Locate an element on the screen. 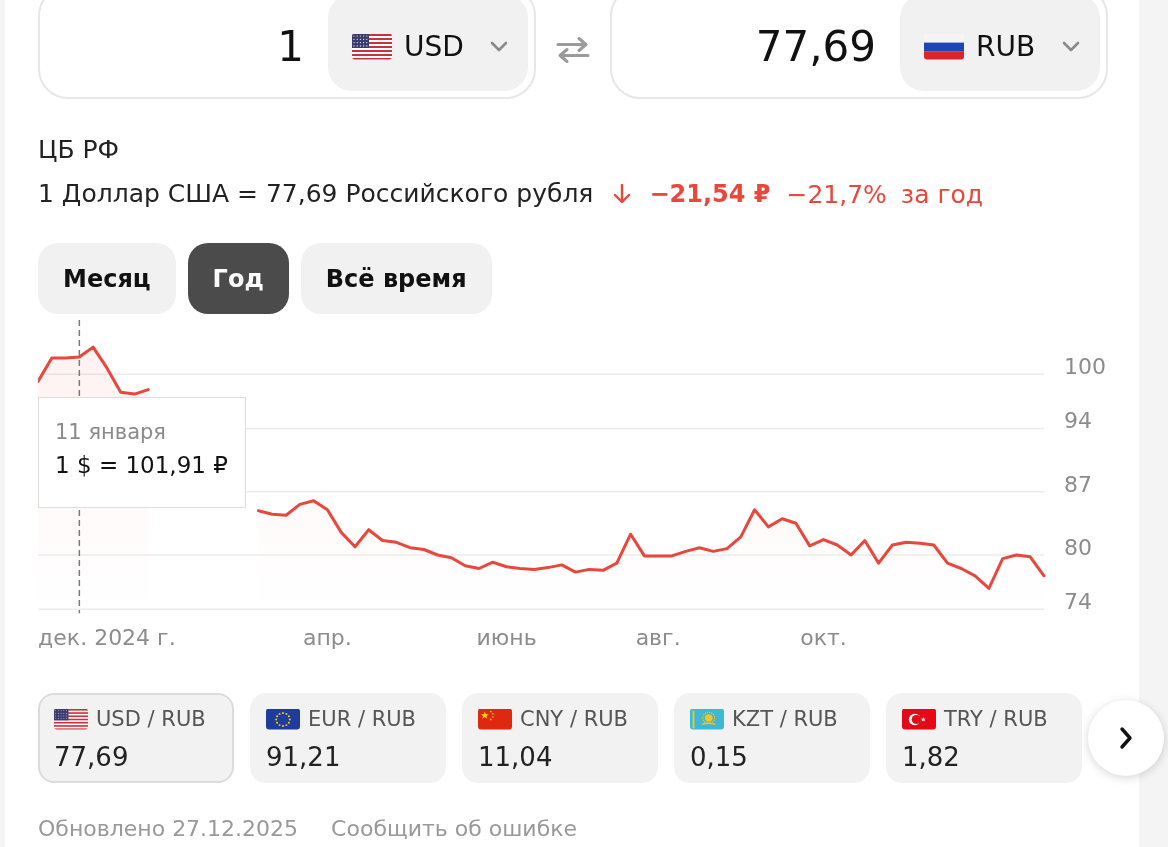 Image resolution: width=1168 pixels, height=847 pixels. pair-rate: 91,21 is located at coordinates (303, 757).